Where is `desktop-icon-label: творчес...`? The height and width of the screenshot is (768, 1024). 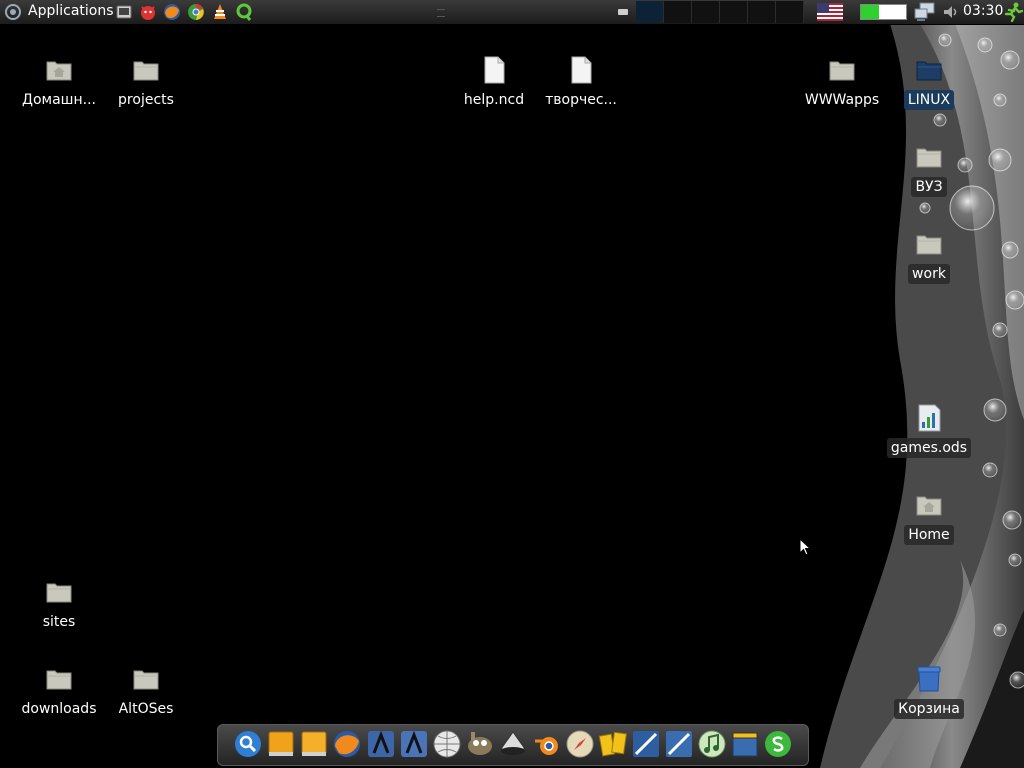
desktop-icon-label: творчес... is located at coordinates (581, 100).